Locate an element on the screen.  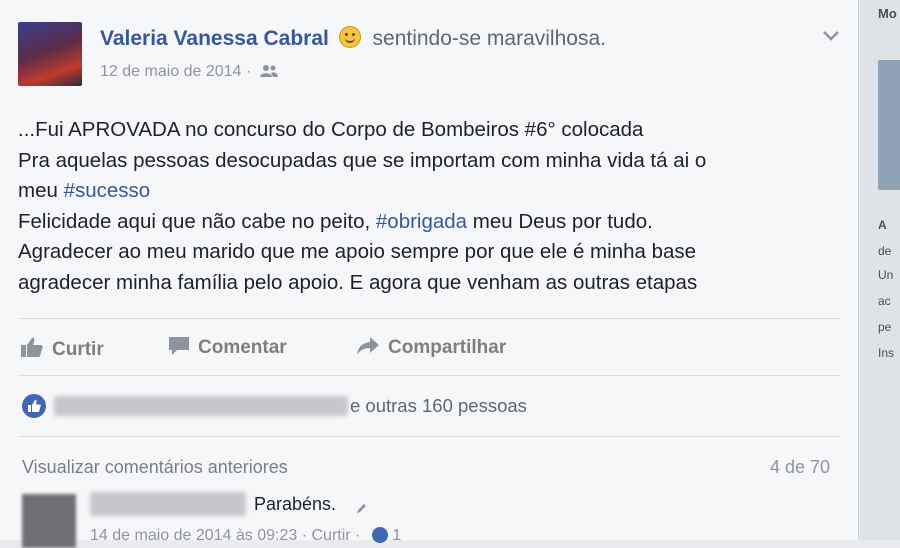
feeling-text: sentindo-se maravilhosa. is located at coordinates (489, 38).